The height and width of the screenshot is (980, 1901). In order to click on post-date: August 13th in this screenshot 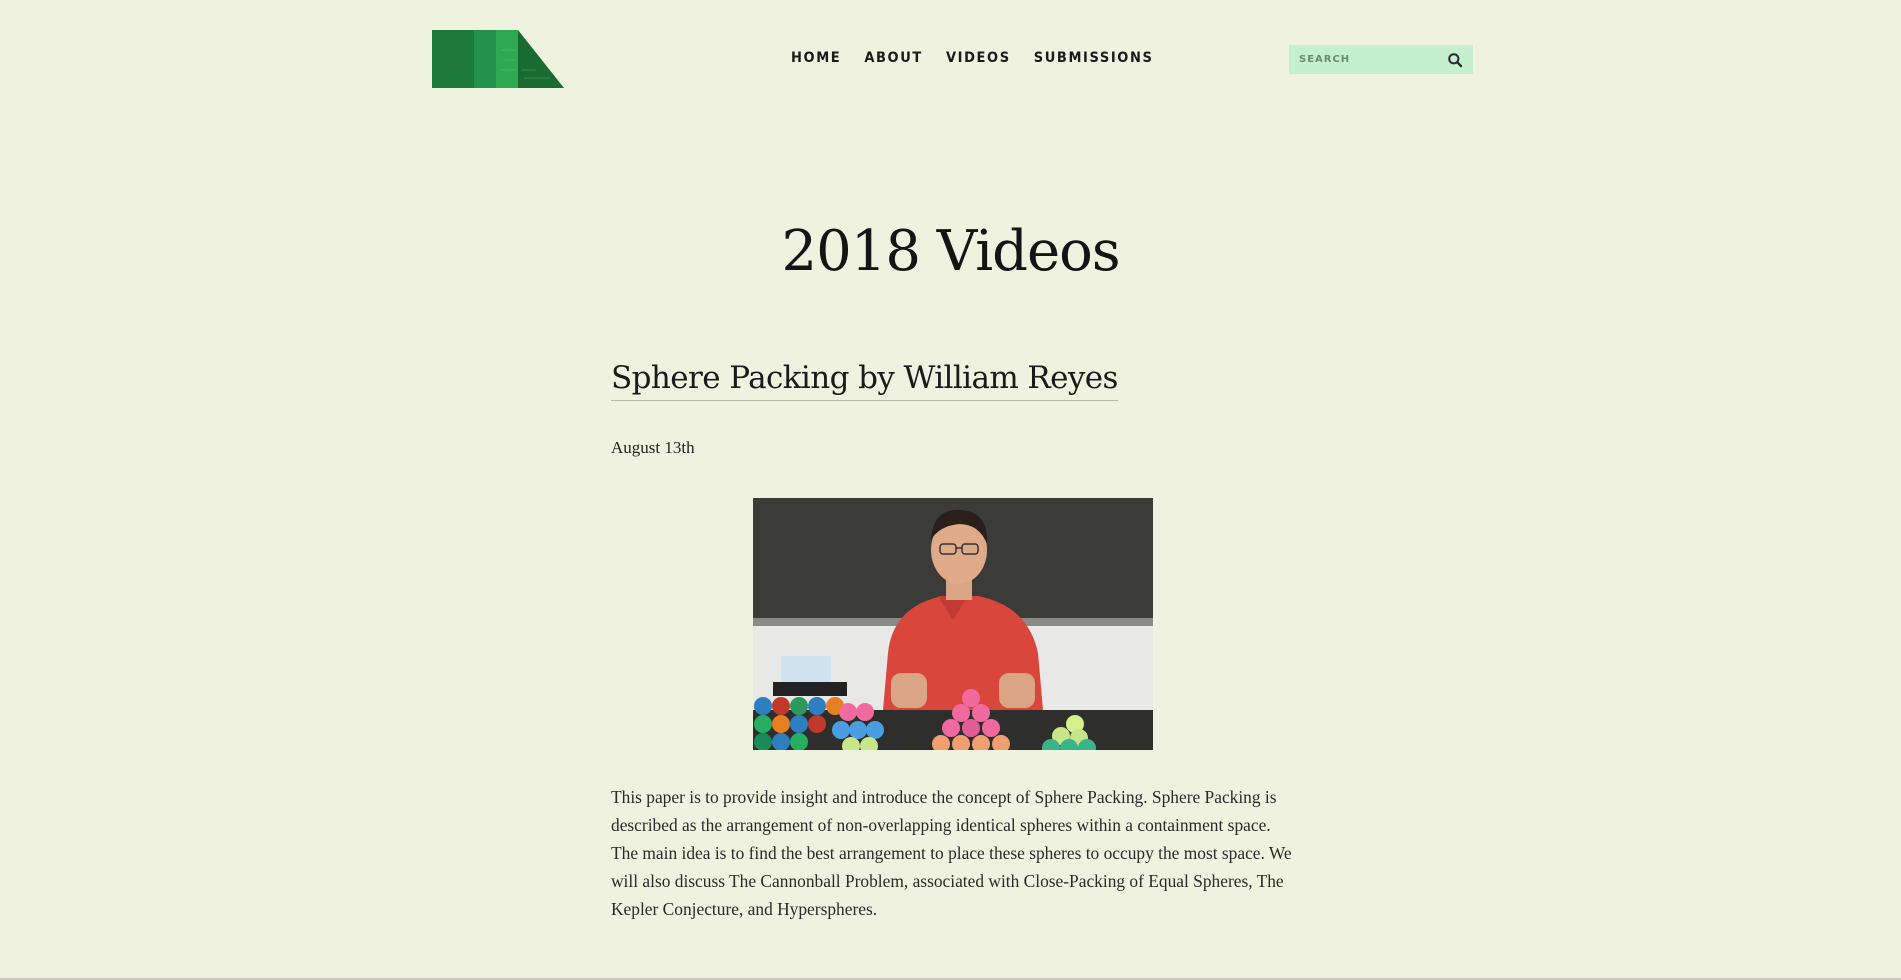, I will do `click(653, 447)`.